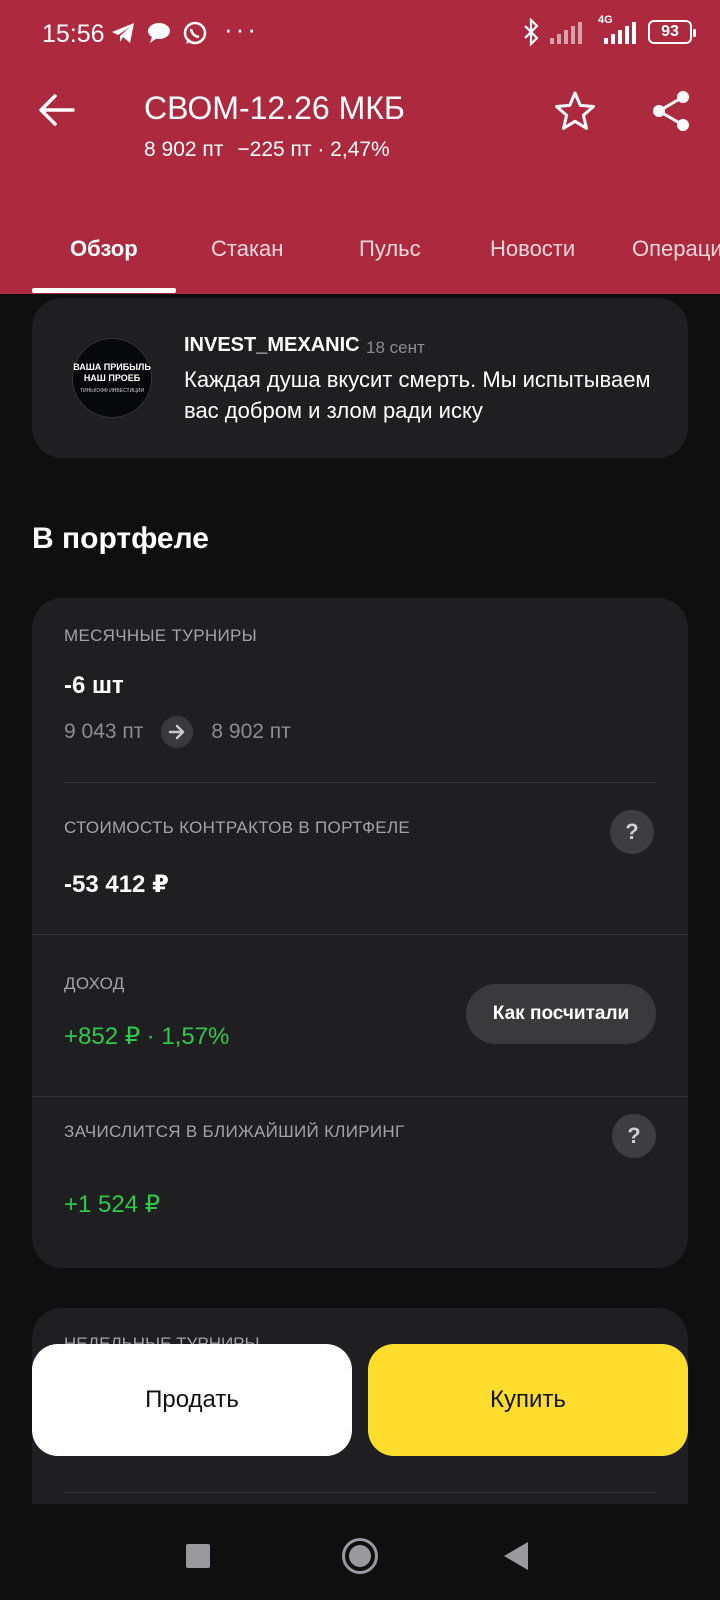 This screenshot has width=720, height=1600. Describe the element at coordinates (94, 685) in the screenshot. I see `position-quantity: -6 шт` at that location.